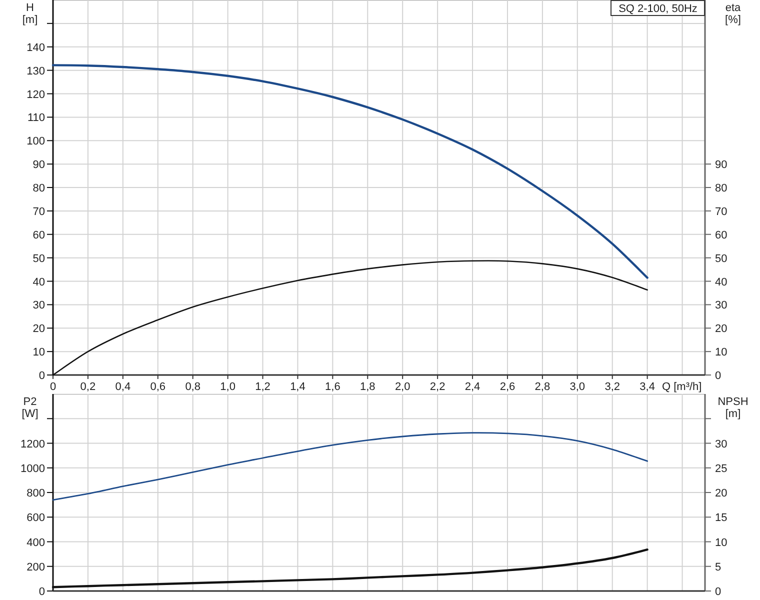  I want to click on legend-box: SQ 2-100, 50Hz, so click(657, 8).